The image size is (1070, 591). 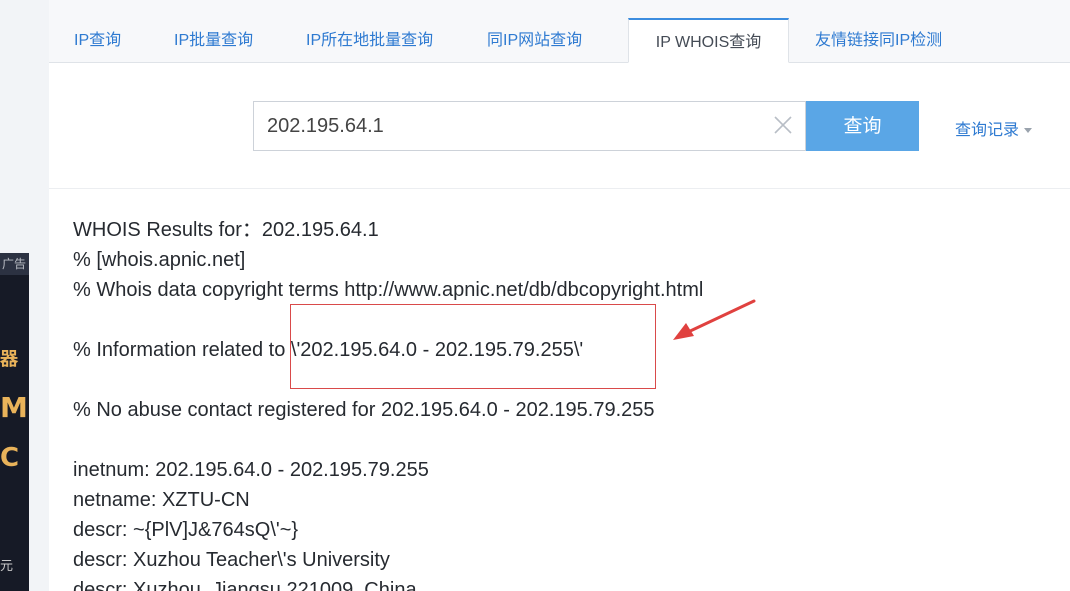 I want to click on ad-banner: 广告 器 M C 元, so click(x=14, y=422).